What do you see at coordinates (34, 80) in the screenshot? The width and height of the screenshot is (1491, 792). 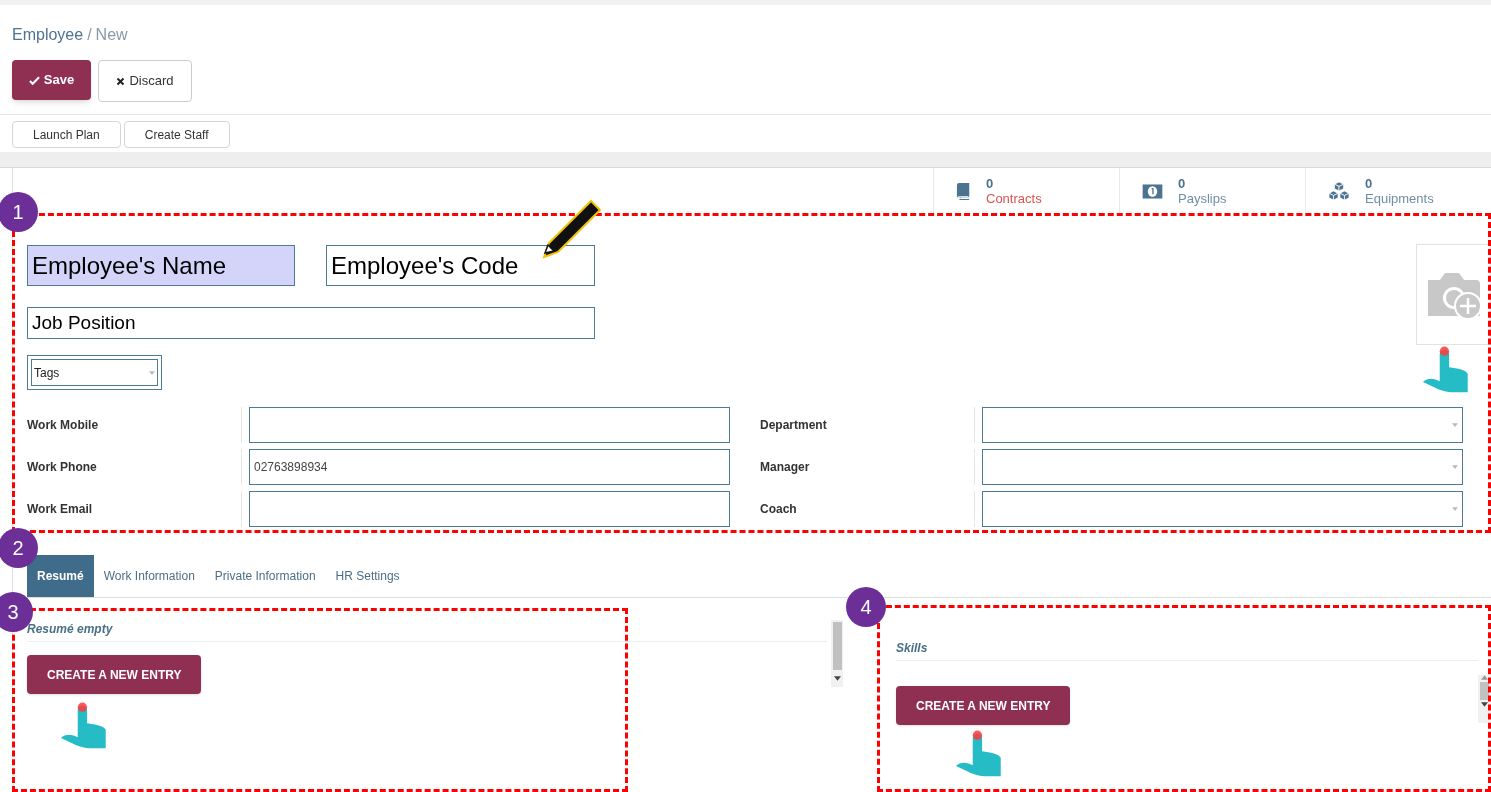 I see `check-icon` at bounding box center [34, 80].